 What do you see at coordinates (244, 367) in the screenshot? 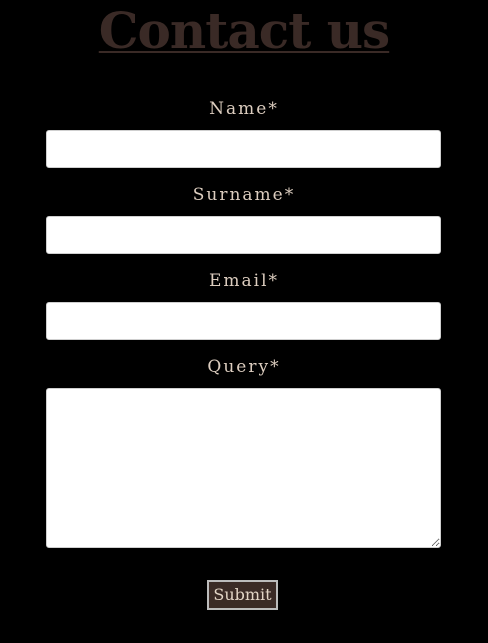
I see `query-label: Query*` at bounding box center [244, 367].